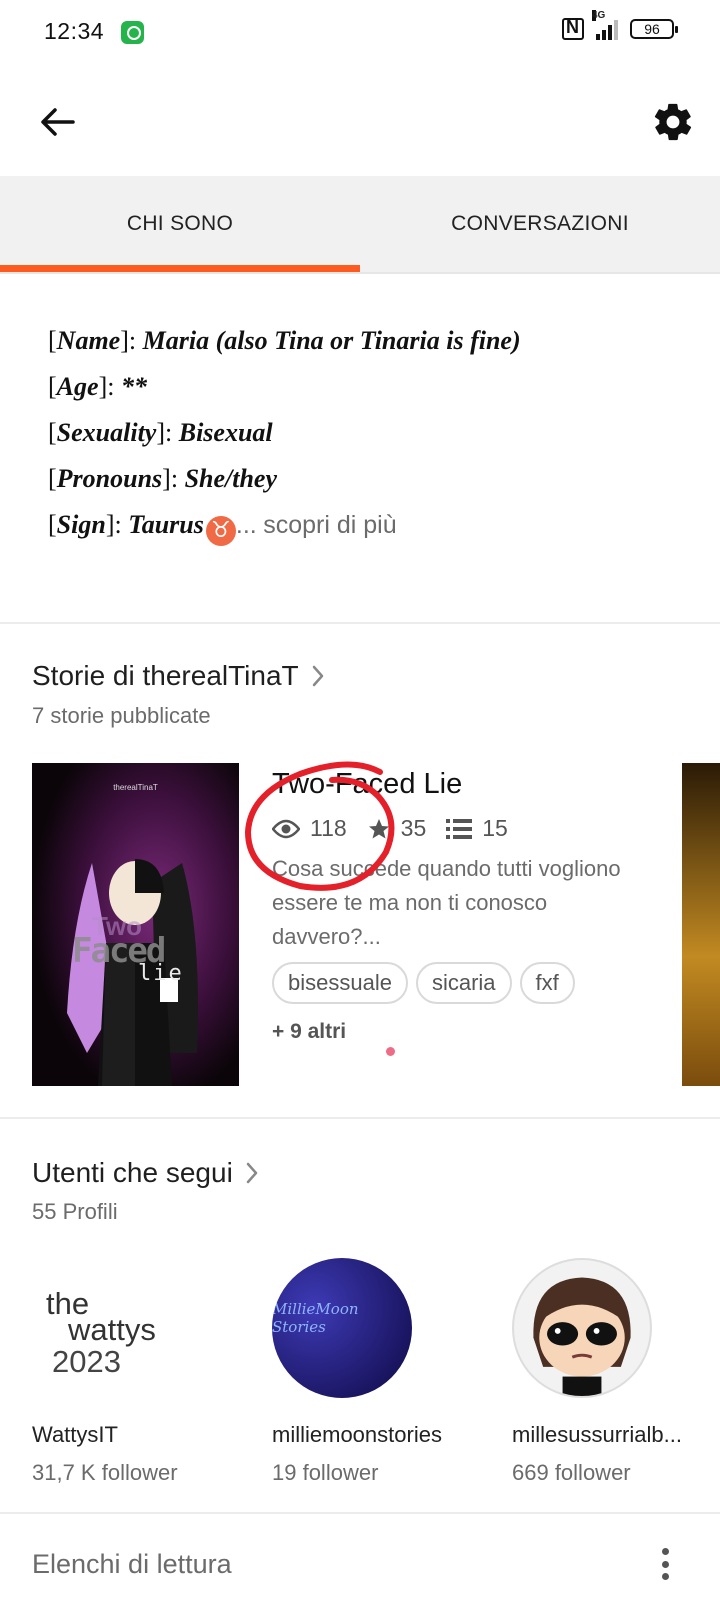 Image resolution: width=720 pixels, height=1612 pixels. What do you see at coordinates (459, 828) in the screenshot?
I see `list-icon` at bounding box center [459, 828].